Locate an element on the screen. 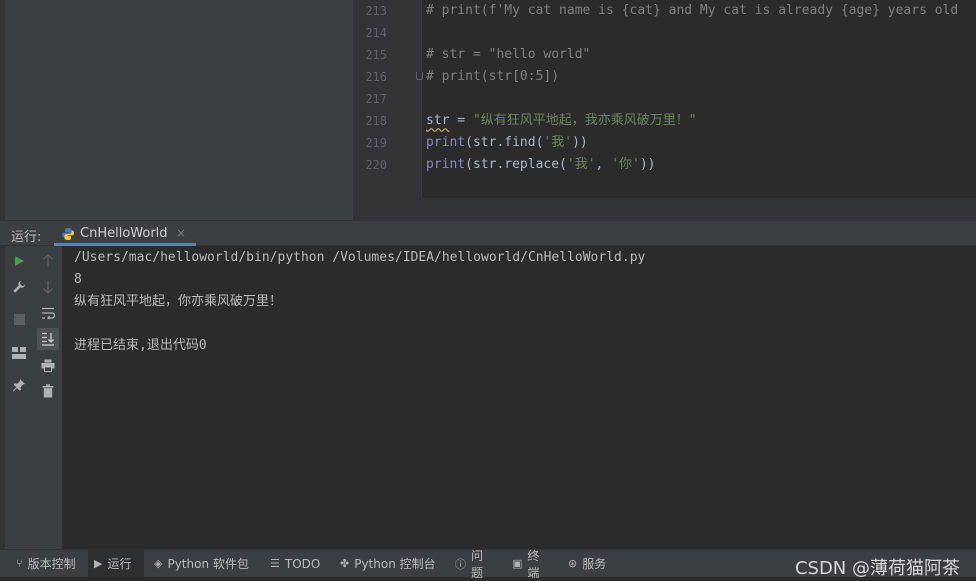  tool-window-label: Python 控制台 is located at coordinates (395, 564).